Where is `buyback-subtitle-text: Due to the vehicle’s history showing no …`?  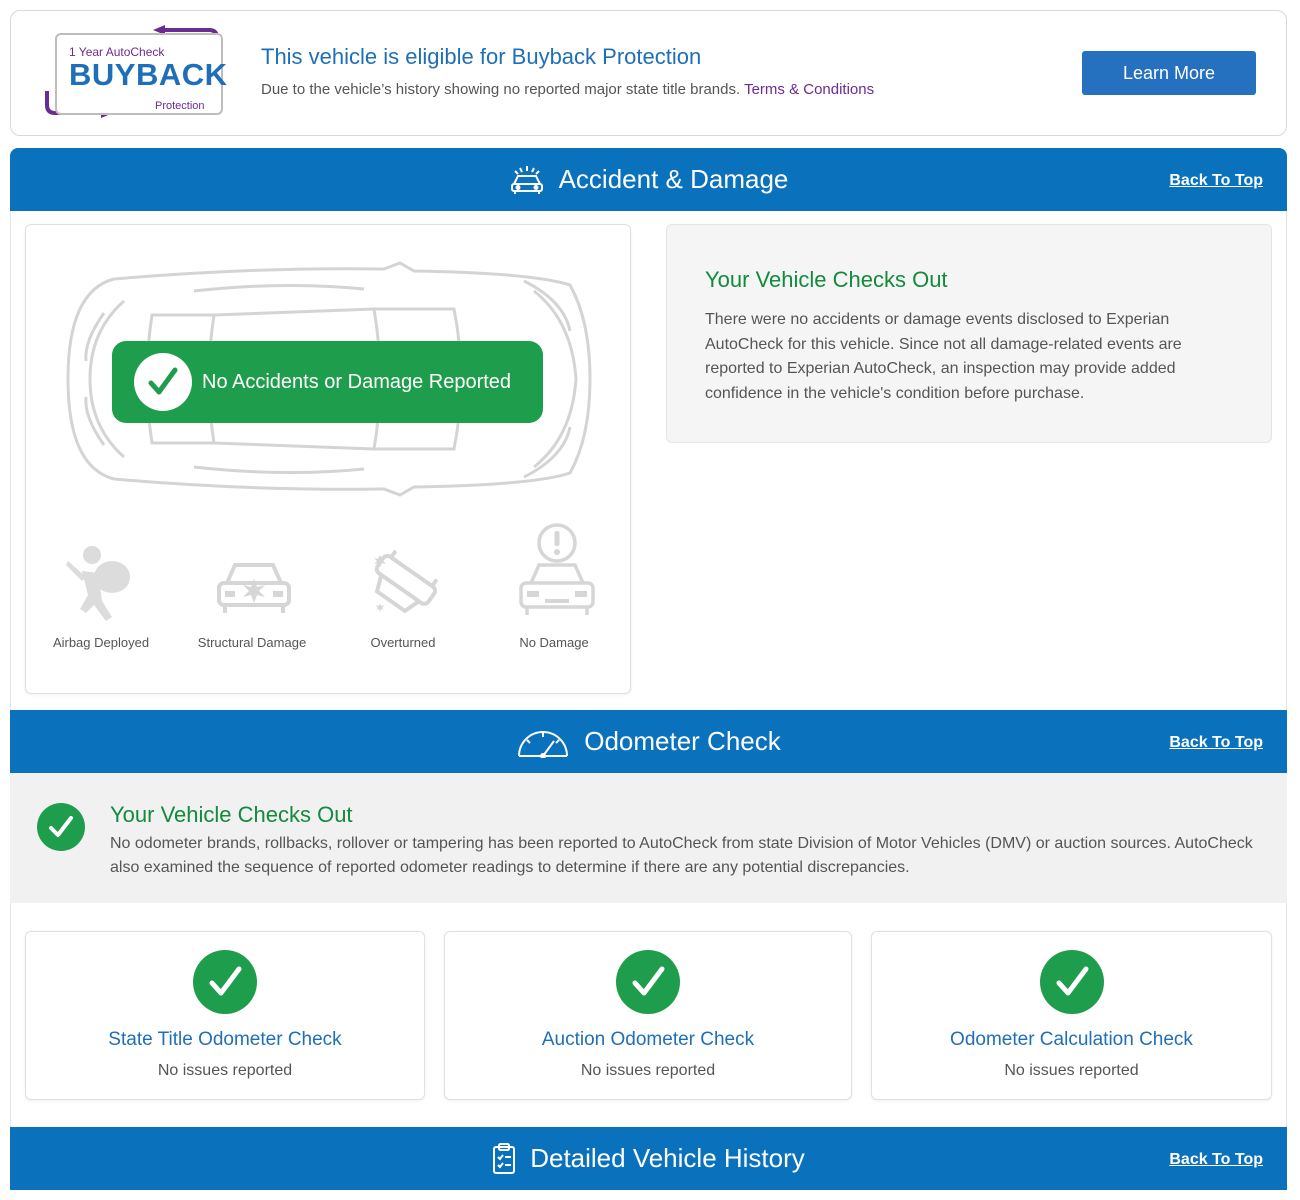
buyback-subtitle-text: Due to the vehicle’s history showing no … is located at coordinates (501, 89).